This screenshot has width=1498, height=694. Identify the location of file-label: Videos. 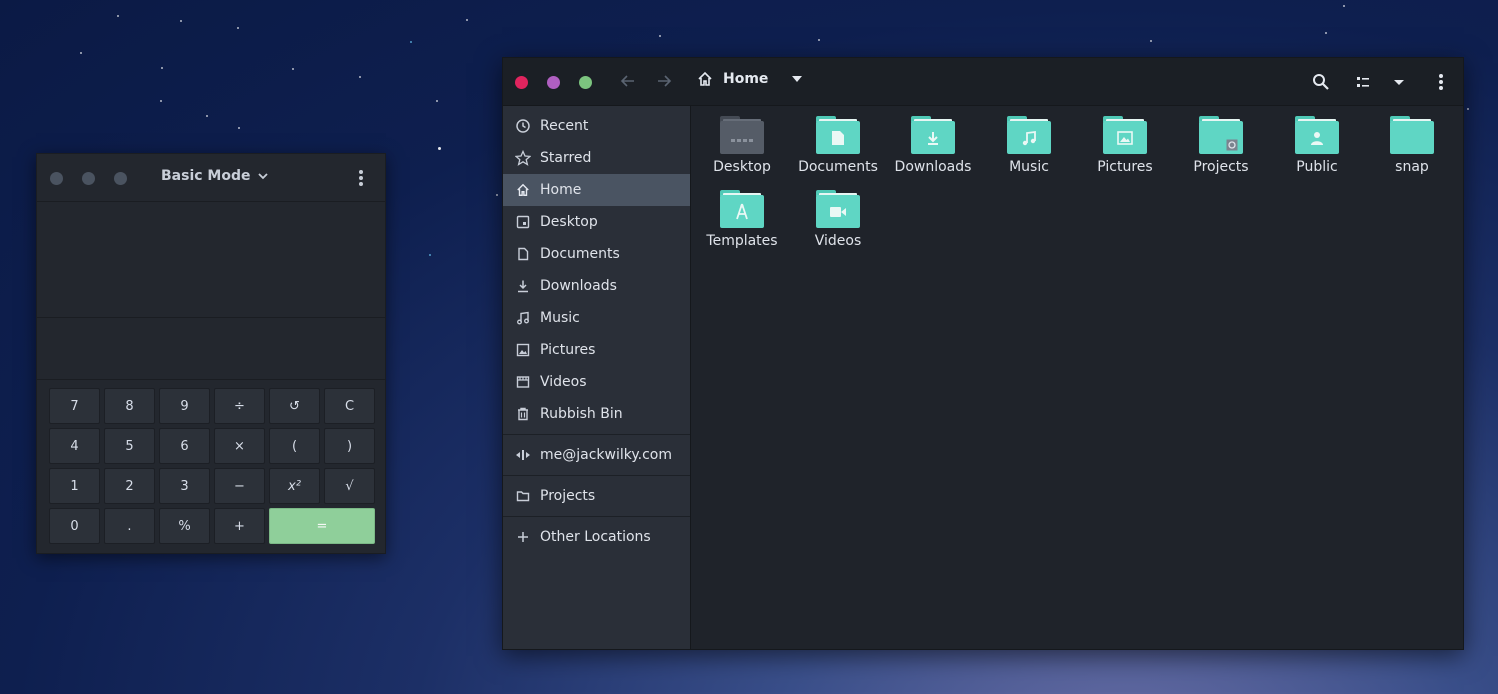
(838, 241).